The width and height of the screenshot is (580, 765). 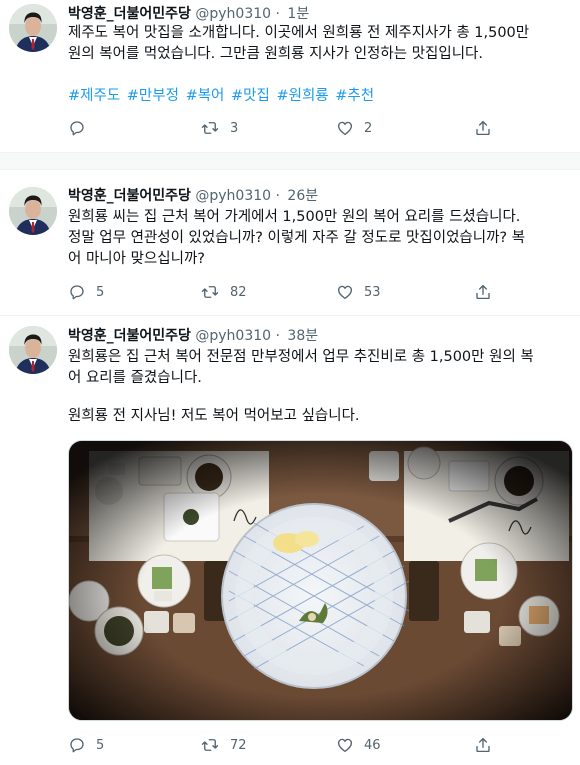 What do you see at coordinates (358, 745) in the screenshot?
I see `like-button: 46` at bounding box center [358, 745].